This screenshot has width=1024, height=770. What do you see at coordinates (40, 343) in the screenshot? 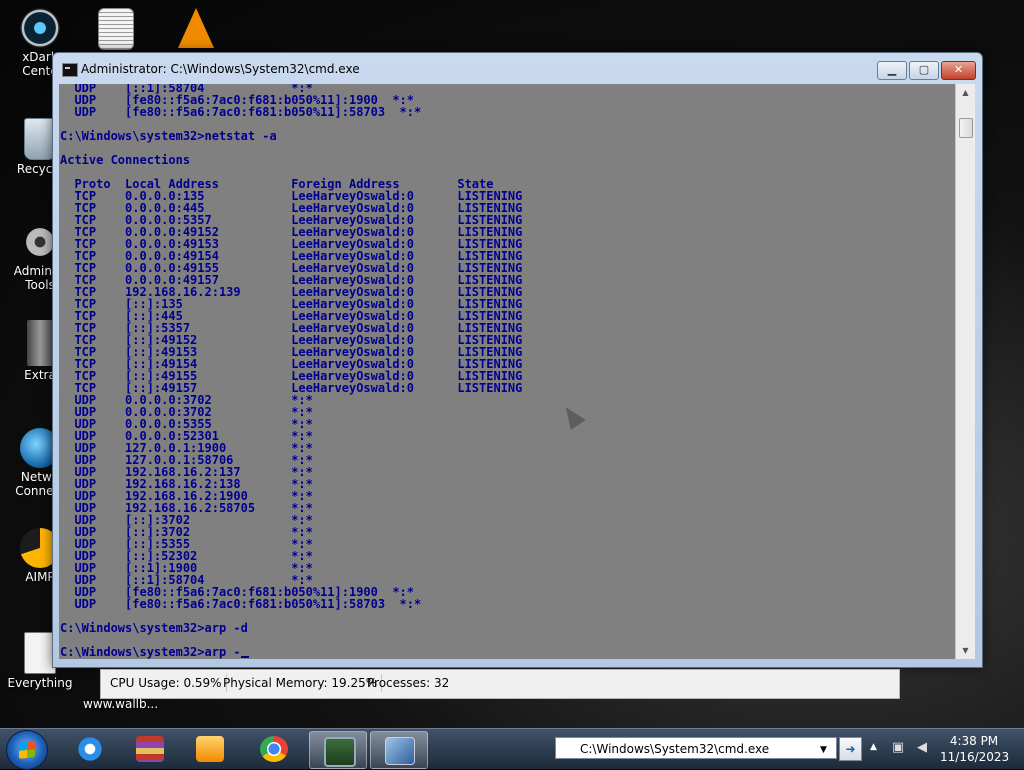
I see `folder-icon` at bounding box center [40, 343].